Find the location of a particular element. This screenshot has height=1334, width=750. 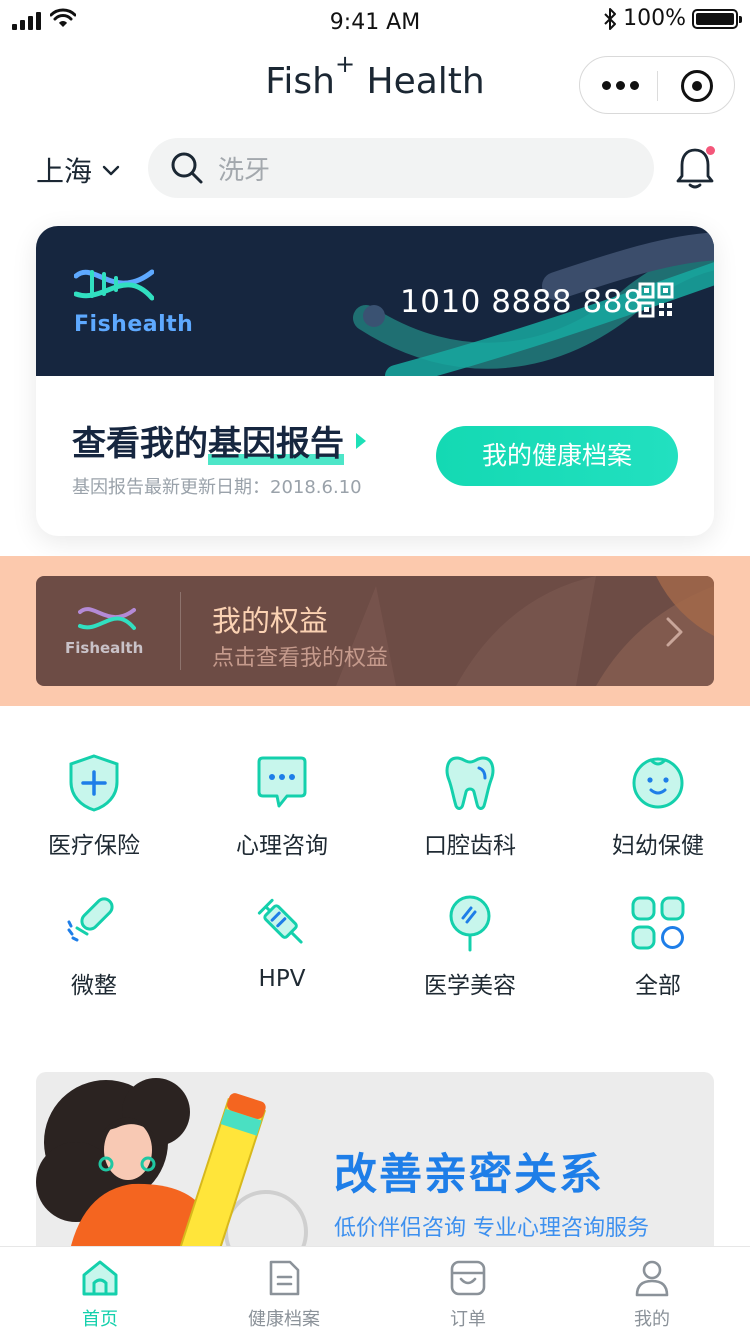

shield-plus-icon is located at coordinates (94, 783).